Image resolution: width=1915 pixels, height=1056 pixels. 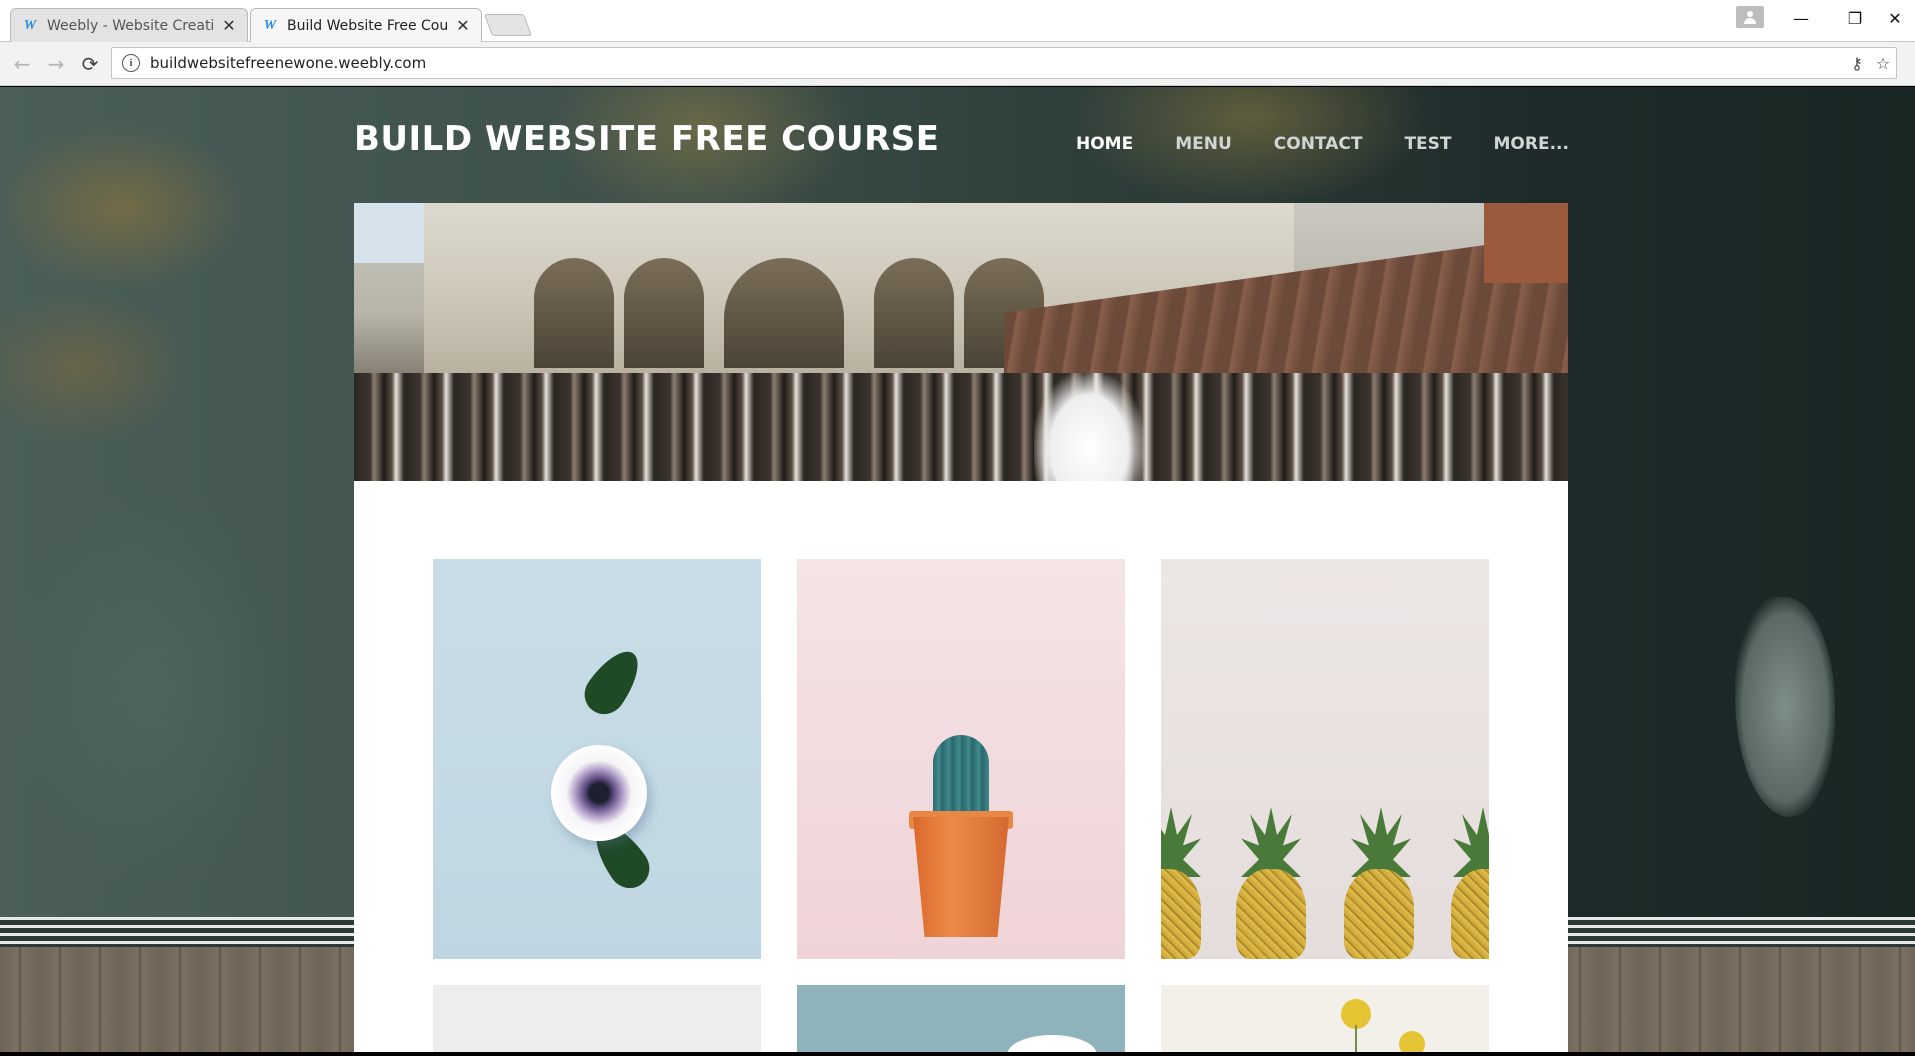 What do you see at coordinates (1203, 144) in the screenshot?
I see `nav-menu: MENU` at bounding box center [1203, 144].